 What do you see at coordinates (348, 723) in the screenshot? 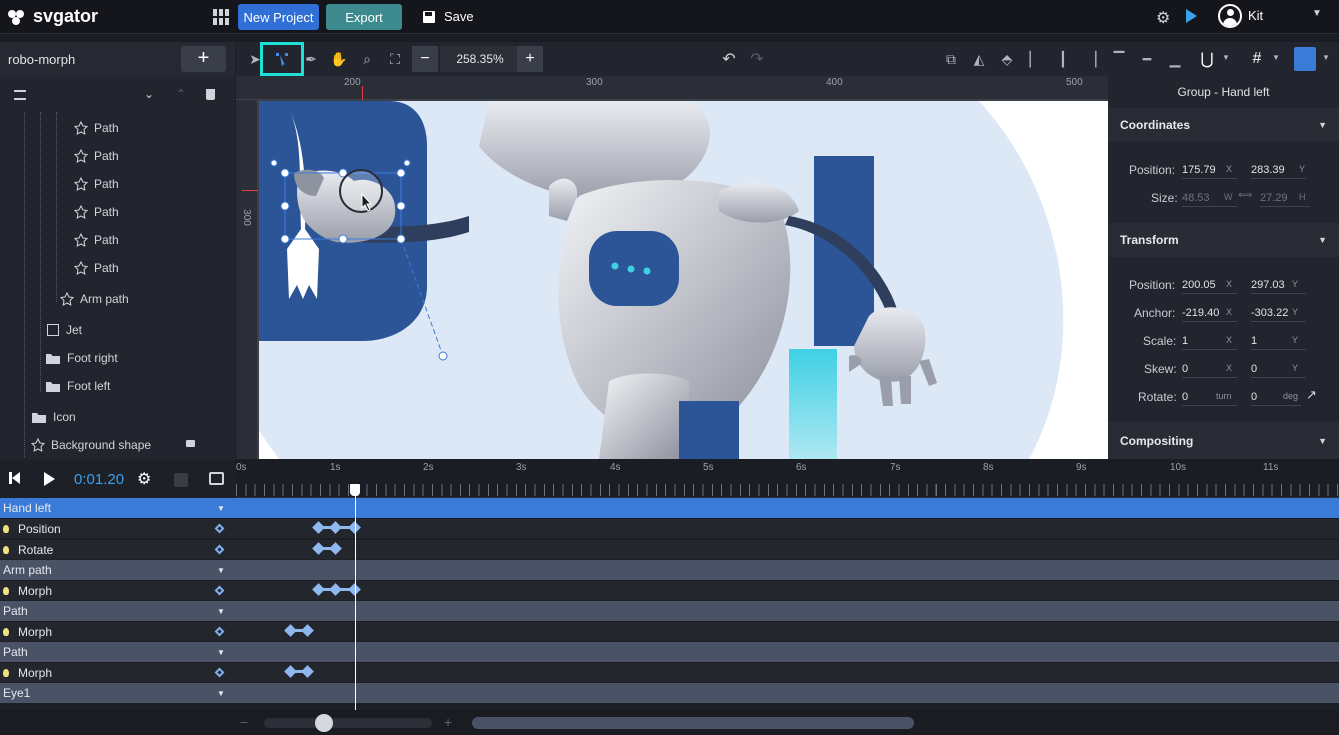
I see `timeline-zoom-slider` at bounding box center [348, 723].